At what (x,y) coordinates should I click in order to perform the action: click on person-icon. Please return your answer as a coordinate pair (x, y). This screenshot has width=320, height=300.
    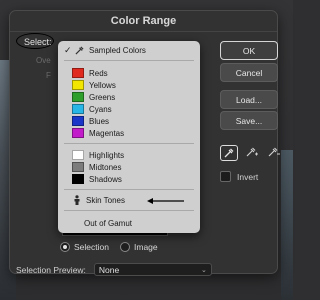
    Looking at the image, I should click on (77, 200).